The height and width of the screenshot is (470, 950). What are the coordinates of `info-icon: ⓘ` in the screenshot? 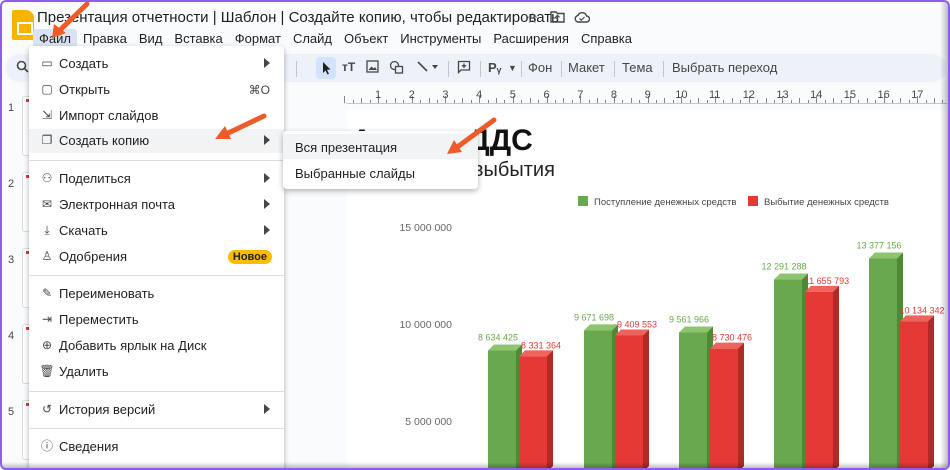 It's located at (46, 446).